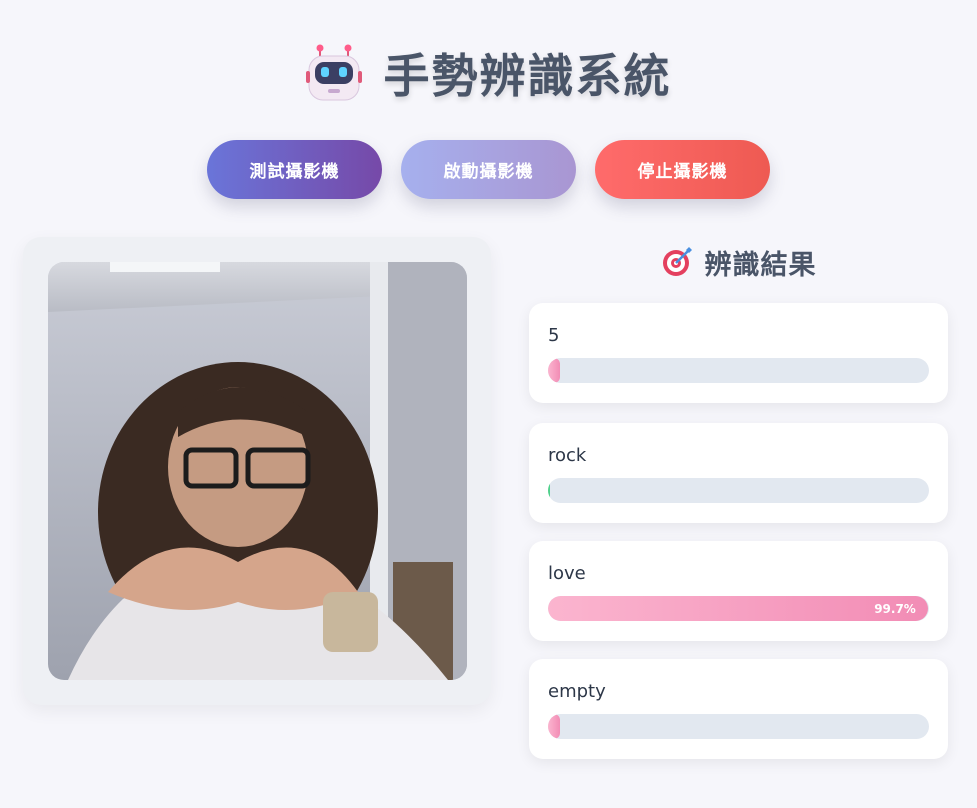  I want to click on progress-track: 99.7%, so click(738, 608).